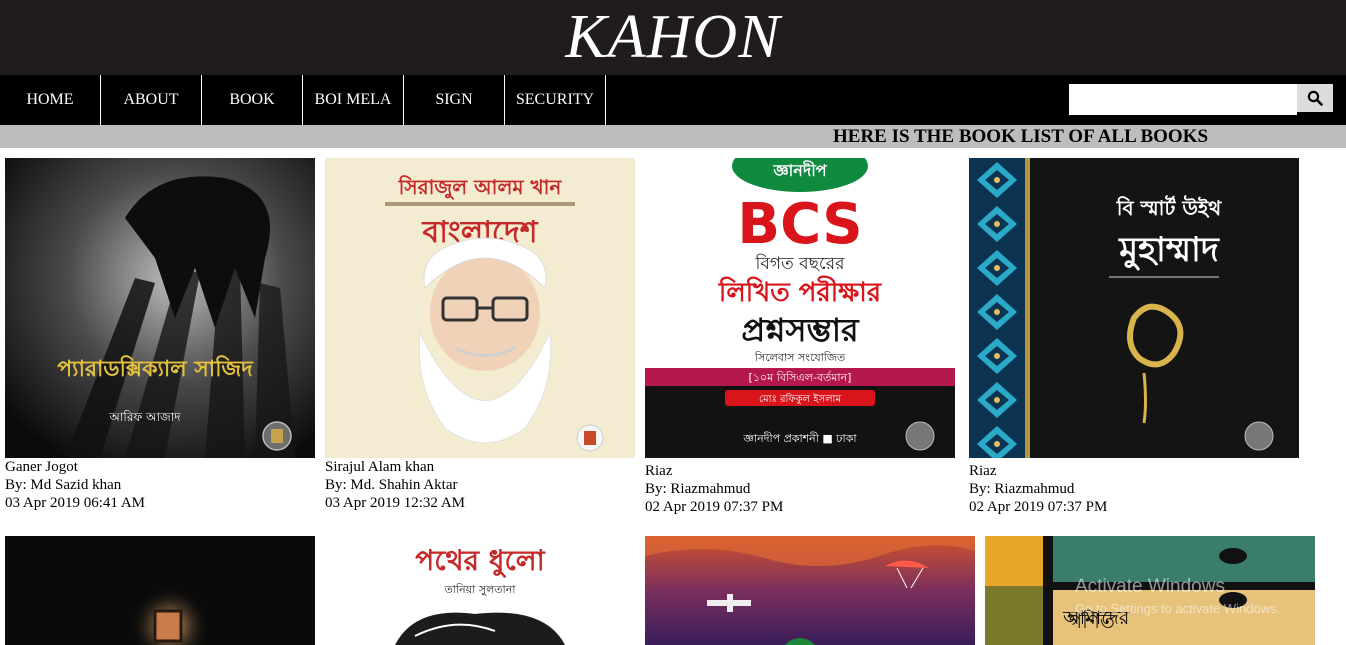 Image resolution: width=1346 pixels, height=645 pixels. What do you see at coordinates (800, 291) in the screenshot?
I see `cover-line3-3: লিখিত পরীক্ষার` at bounding box center [800, 291].